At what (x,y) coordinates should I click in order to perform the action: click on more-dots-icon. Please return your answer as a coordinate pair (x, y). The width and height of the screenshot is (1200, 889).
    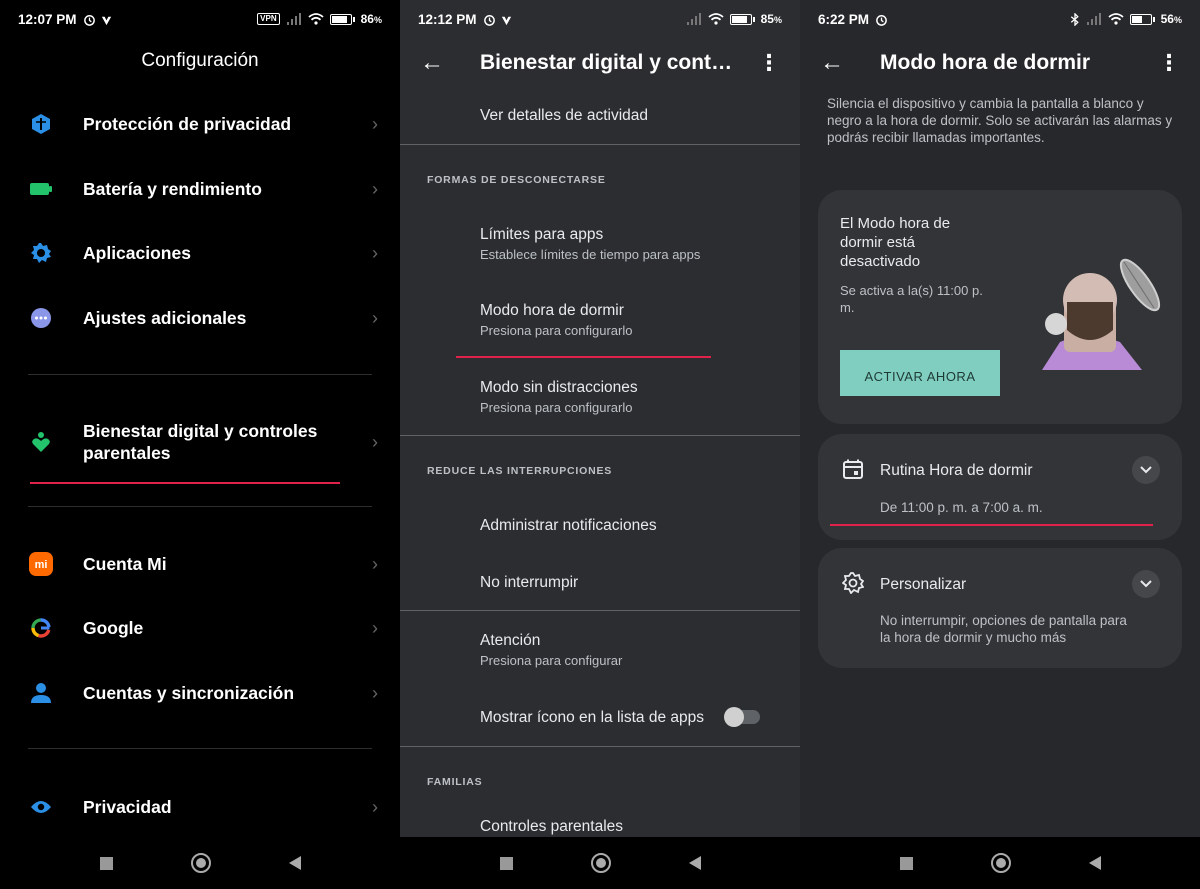
    Looking at the image, I should click on (41, 318).